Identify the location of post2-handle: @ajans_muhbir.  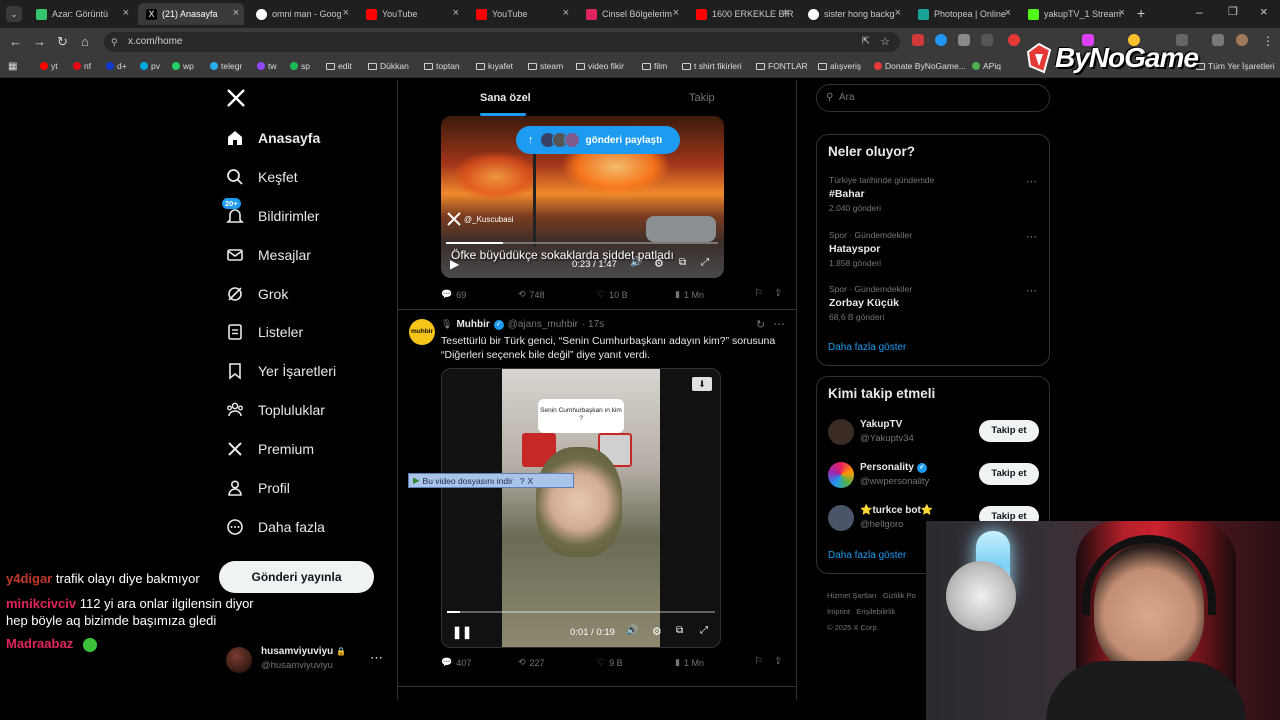
(543, 324).